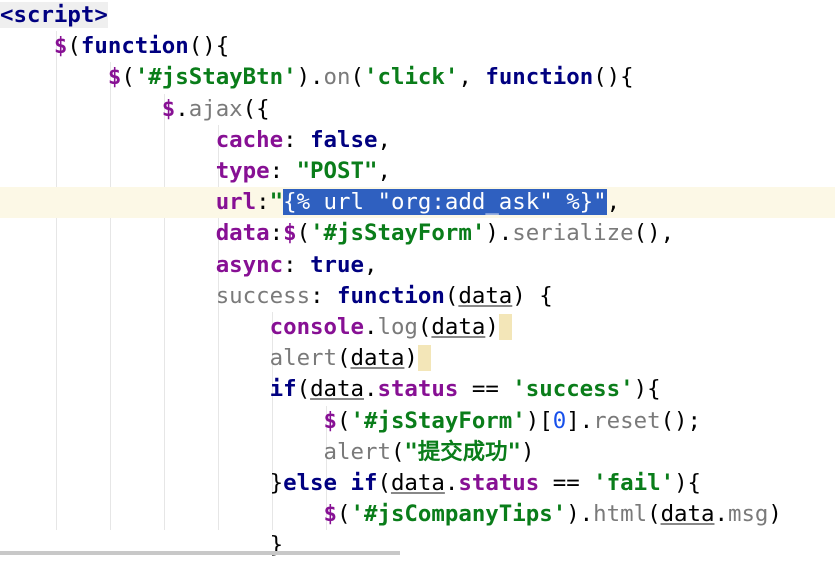  Describe the element at coordinates (458, 514) in the screenshot. I see `code-token: '#jsCompanyTips'` at that location.